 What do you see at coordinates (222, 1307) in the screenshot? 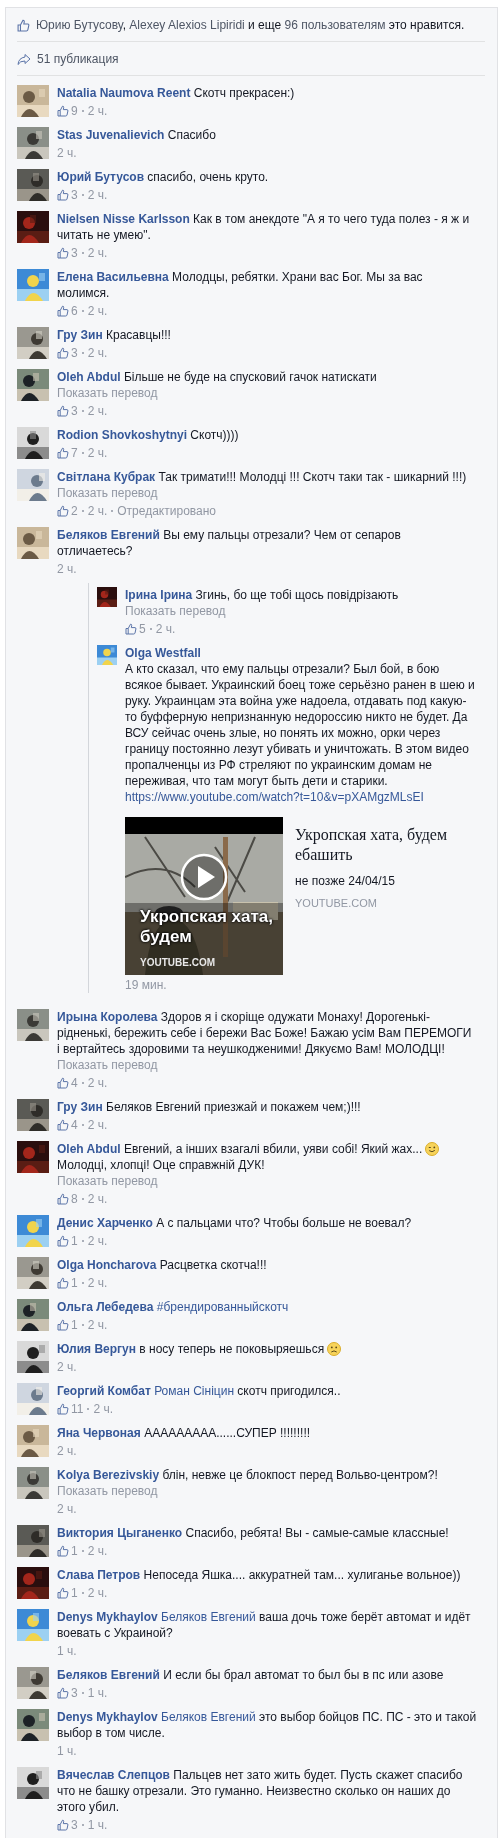
I see `hashtag-link: #брендированныйскотч` at bounding box center [222, 1307].